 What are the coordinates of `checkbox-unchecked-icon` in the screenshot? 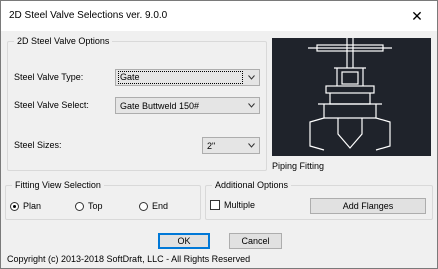 It's located at (215, 205).